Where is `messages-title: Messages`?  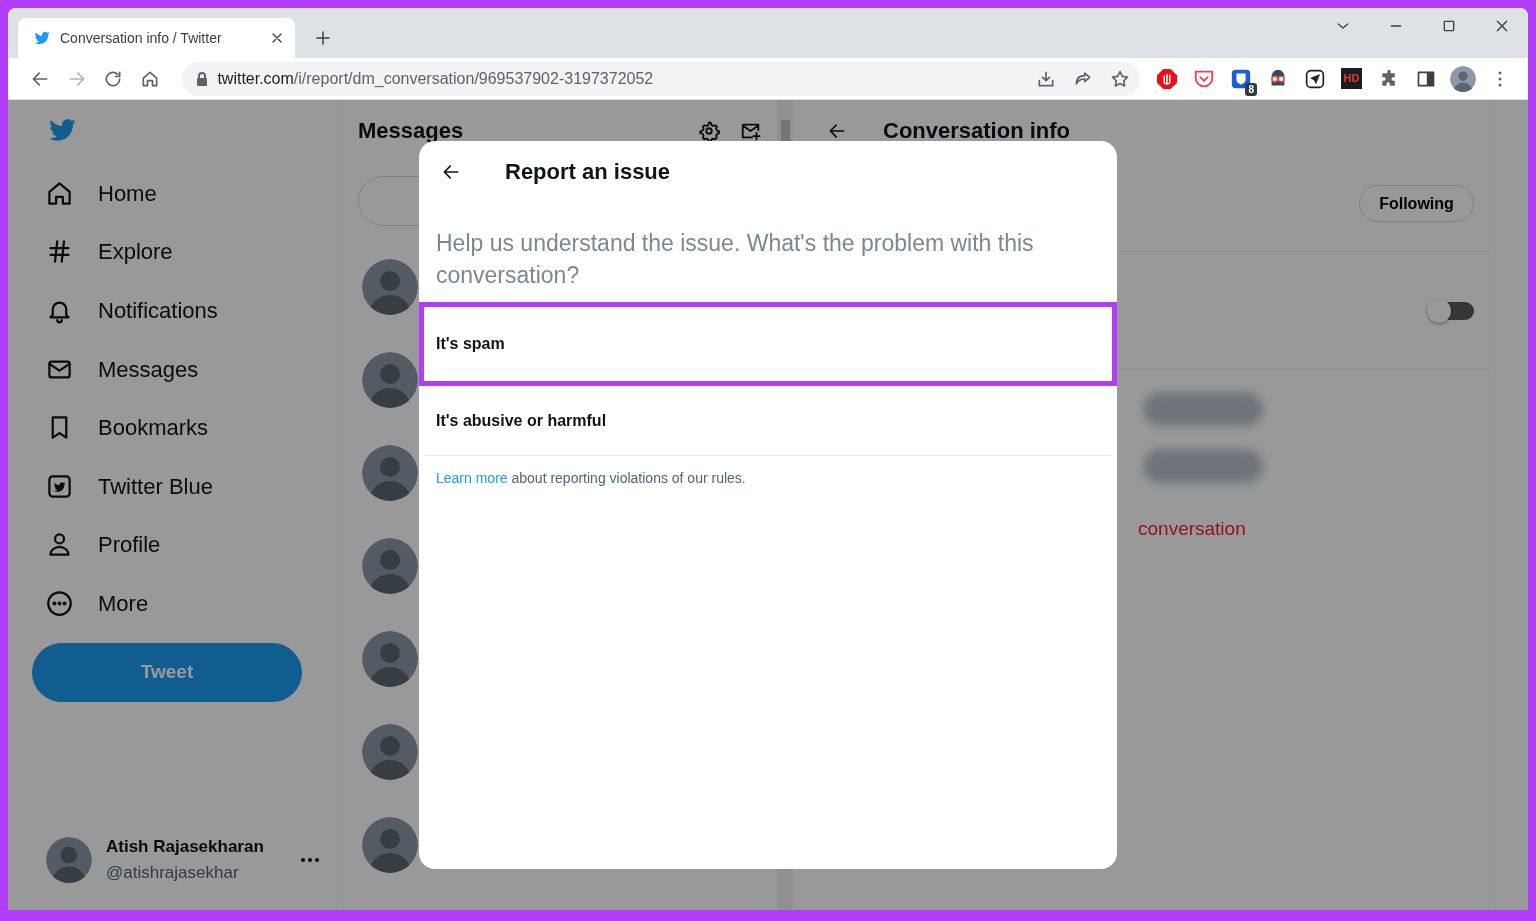
messages-title: Messages is located at coordinates (411, 131).